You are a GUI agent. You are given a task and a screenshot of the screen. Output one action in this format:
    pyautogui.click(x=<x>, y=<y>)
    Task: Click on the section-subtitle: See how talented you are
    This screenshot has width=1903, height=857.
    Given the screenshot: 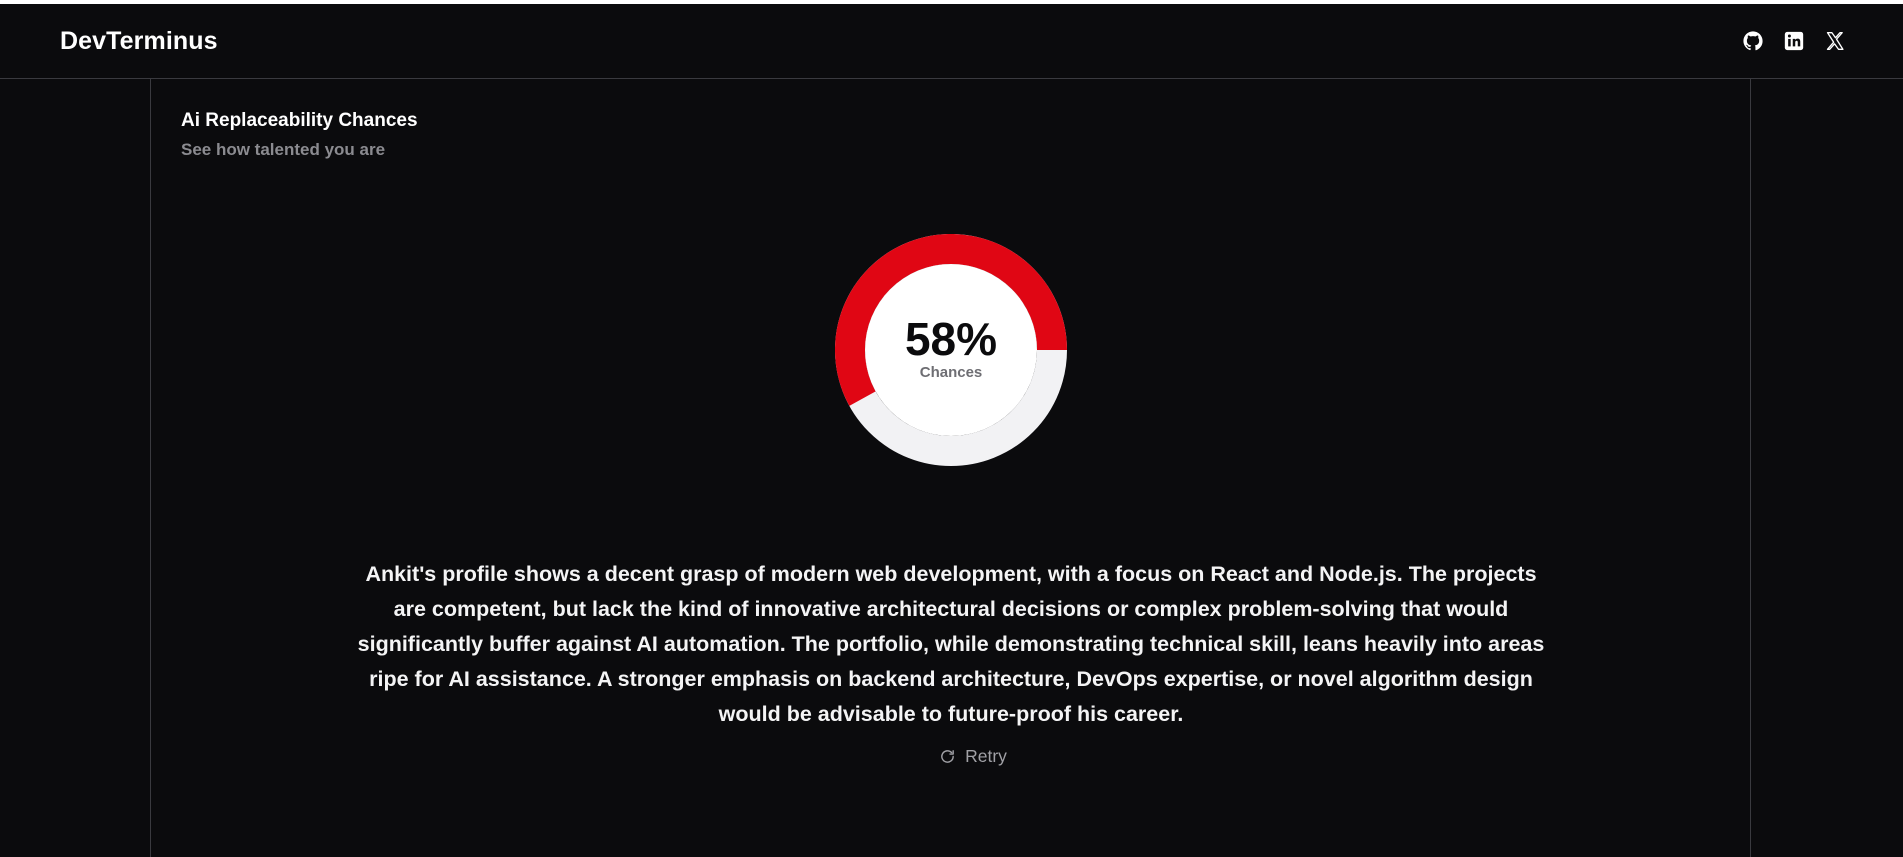 What is the action you would take?
    pyautogui.click(x=283, y=149)
    